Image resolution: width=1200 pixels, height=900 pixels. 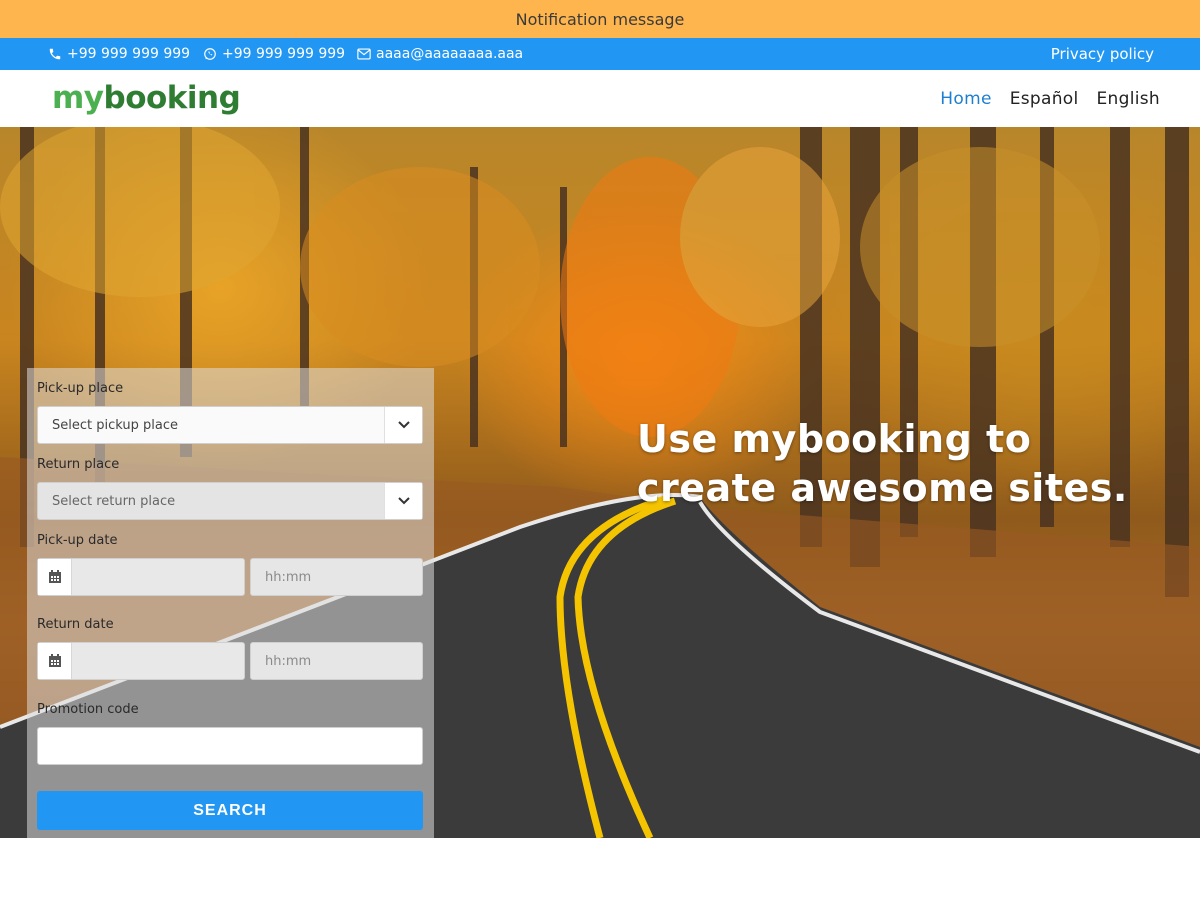 What do you see at coordinates (141, 661) in the screenshot?
I see `return-date-input` at bounding box center [141, 661].